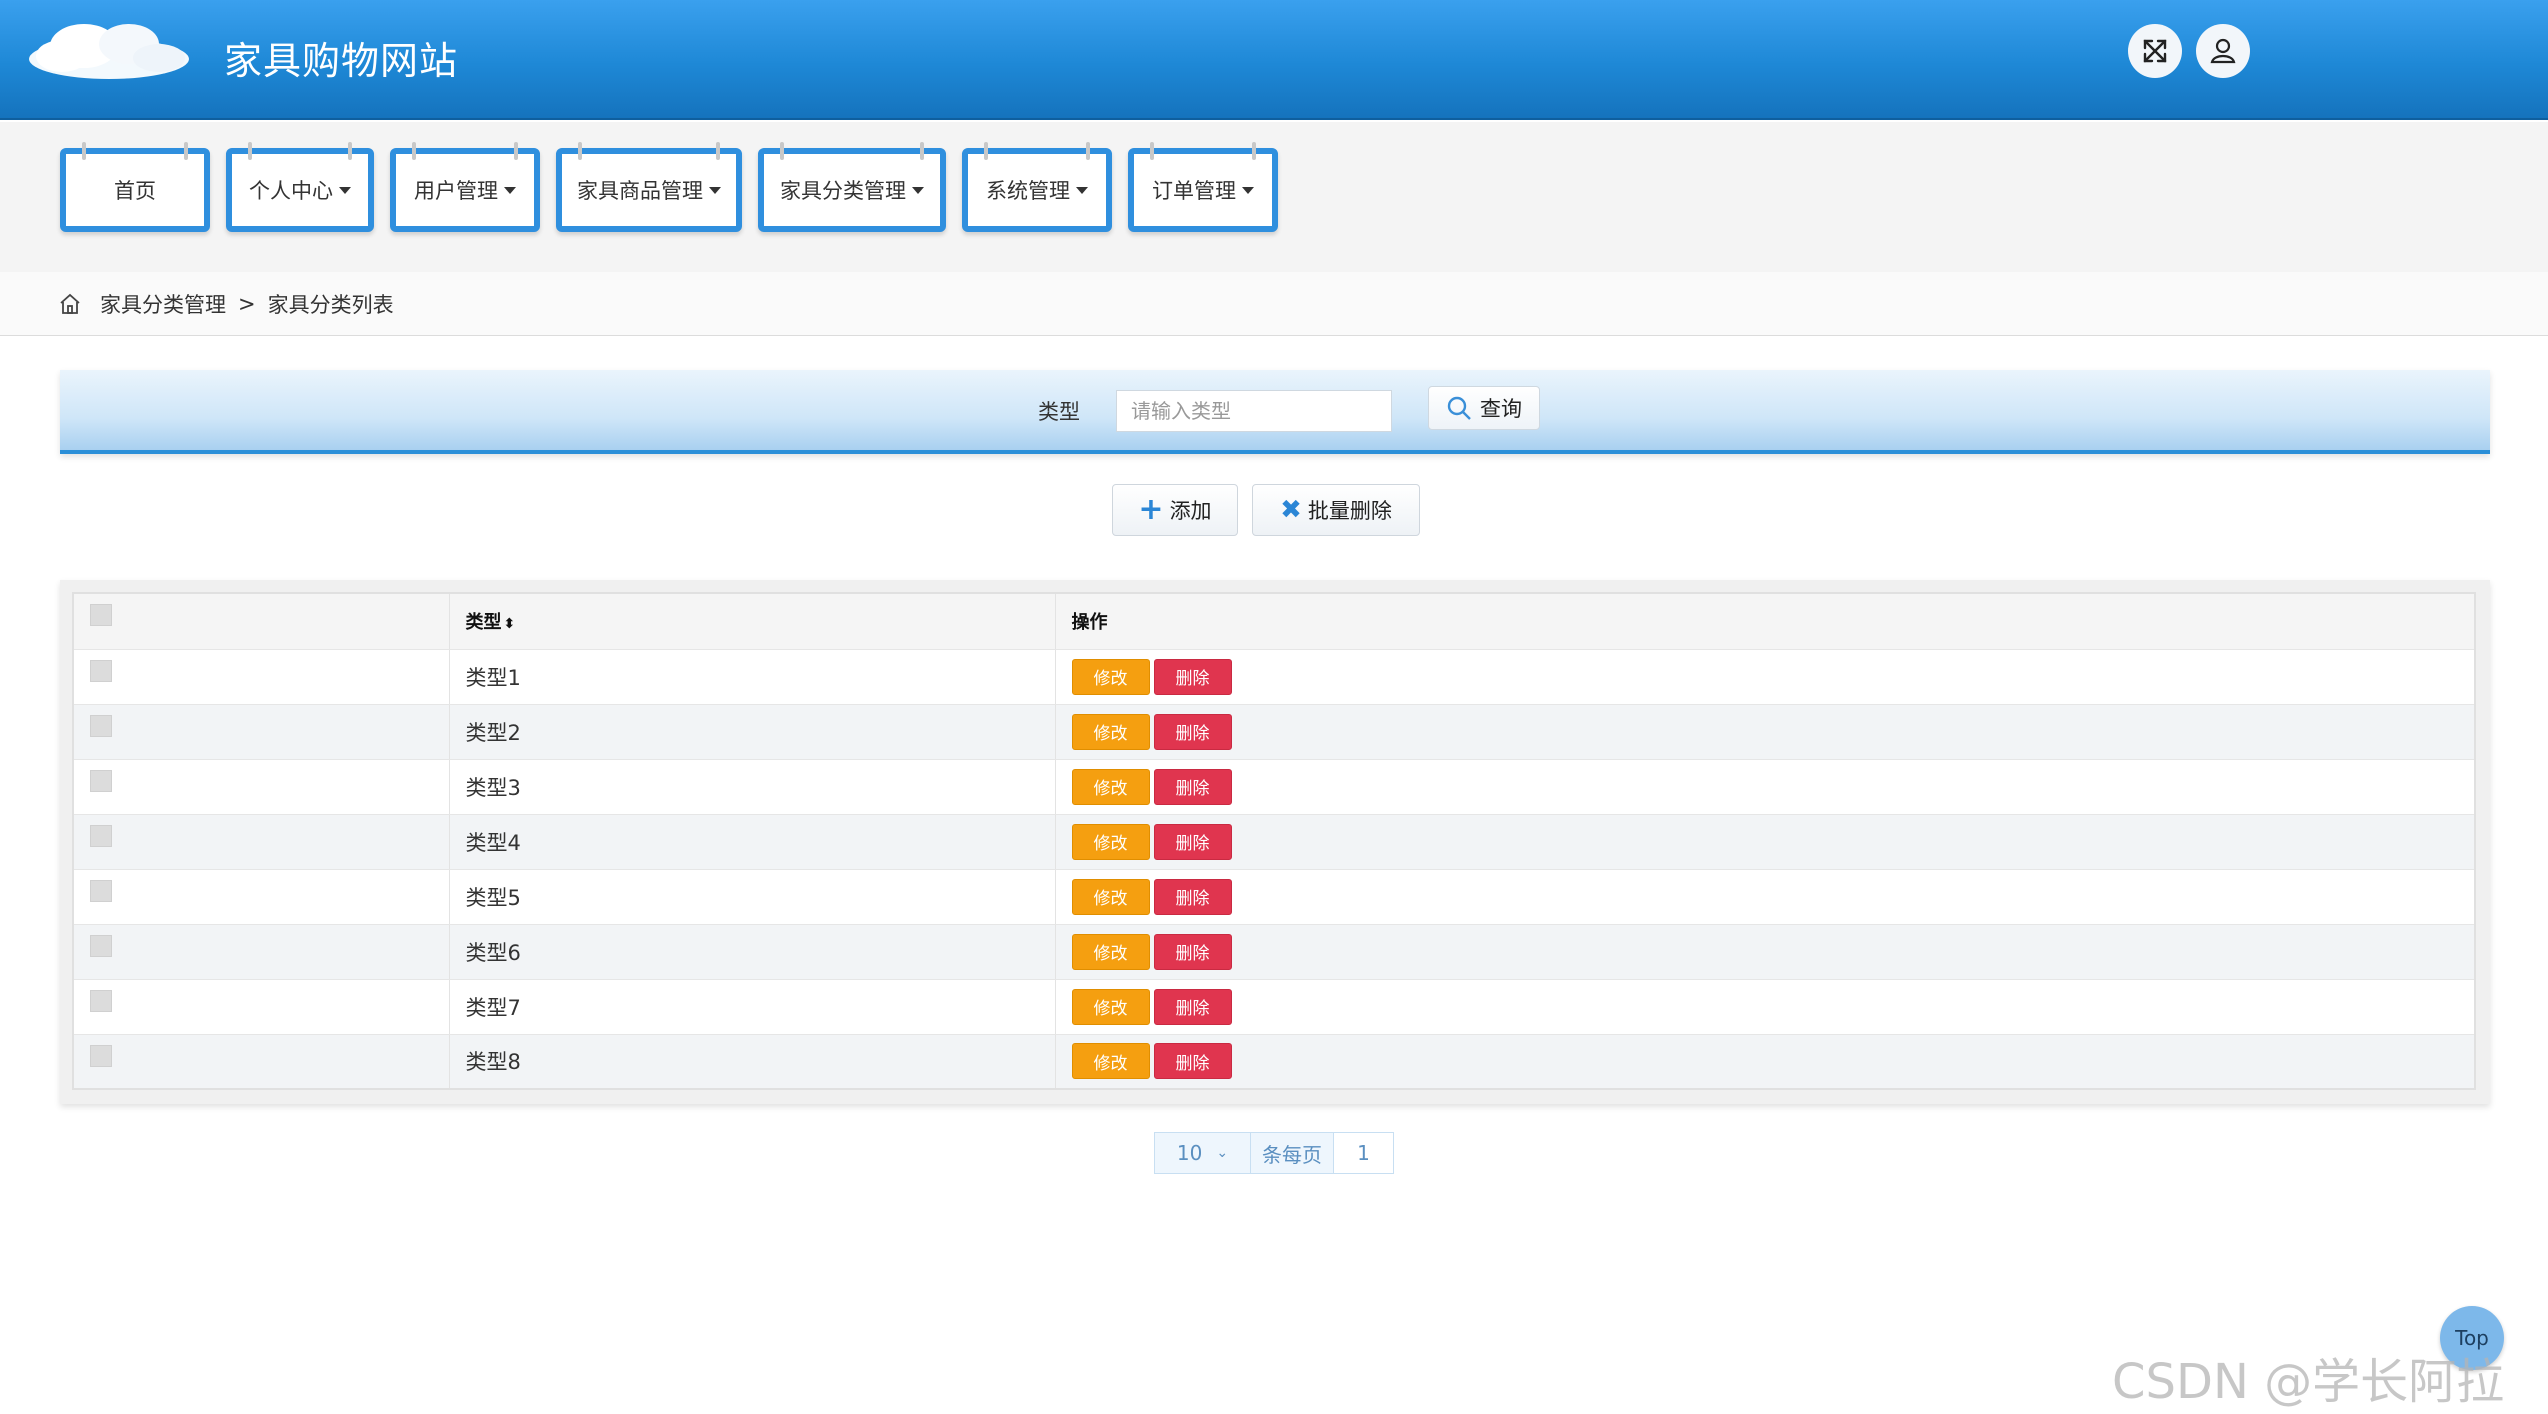  Describe the element at coordinates (135, 187) in the screenshot. I see `nav-item-home: 首页` at that location.